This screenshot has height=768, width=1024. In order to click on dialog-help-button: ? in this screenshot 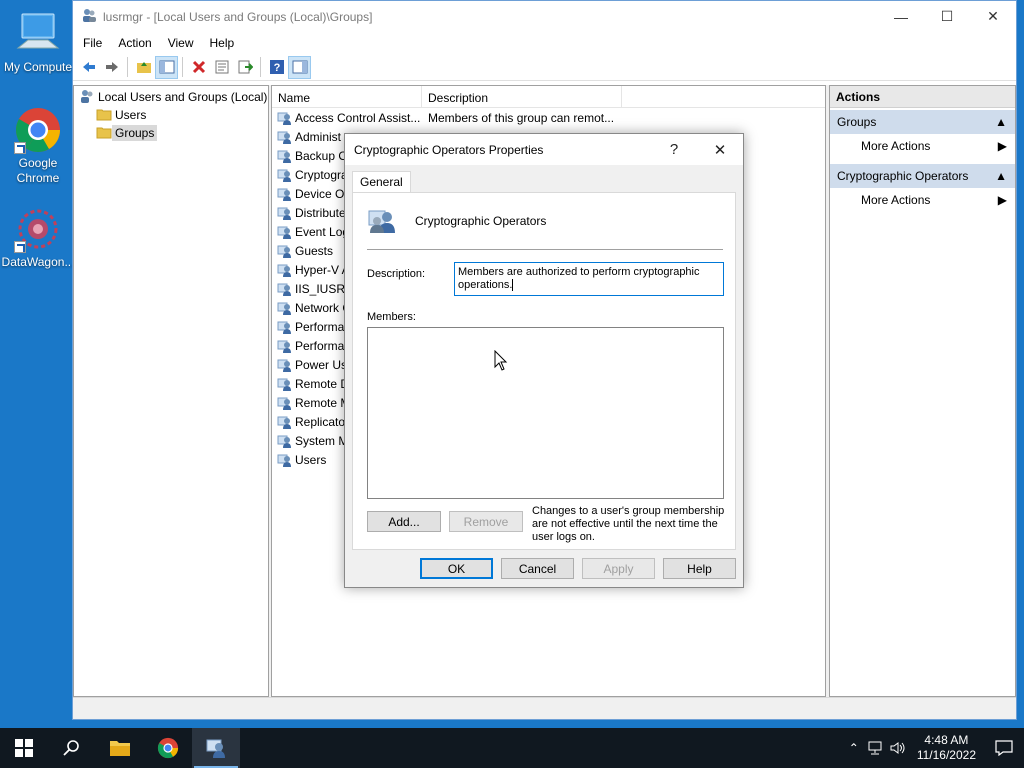, I will do `click(674, 150)`.